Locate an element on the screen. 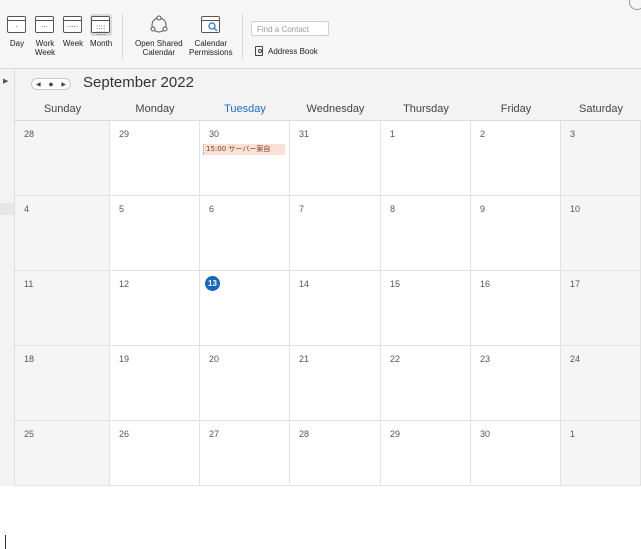 This screenshot has width=641, height=549. day-cell: 9 is located at coordinates (516, 233).